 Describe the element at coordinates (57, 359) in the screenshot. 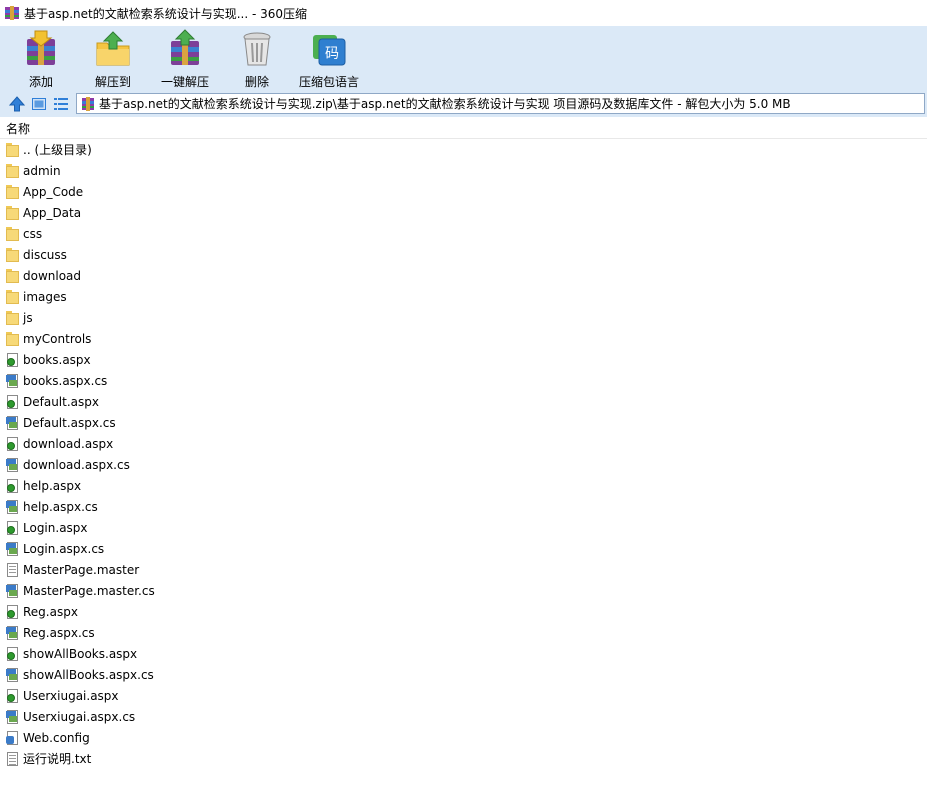

I see `list-item-label: books.aspx` at that location.